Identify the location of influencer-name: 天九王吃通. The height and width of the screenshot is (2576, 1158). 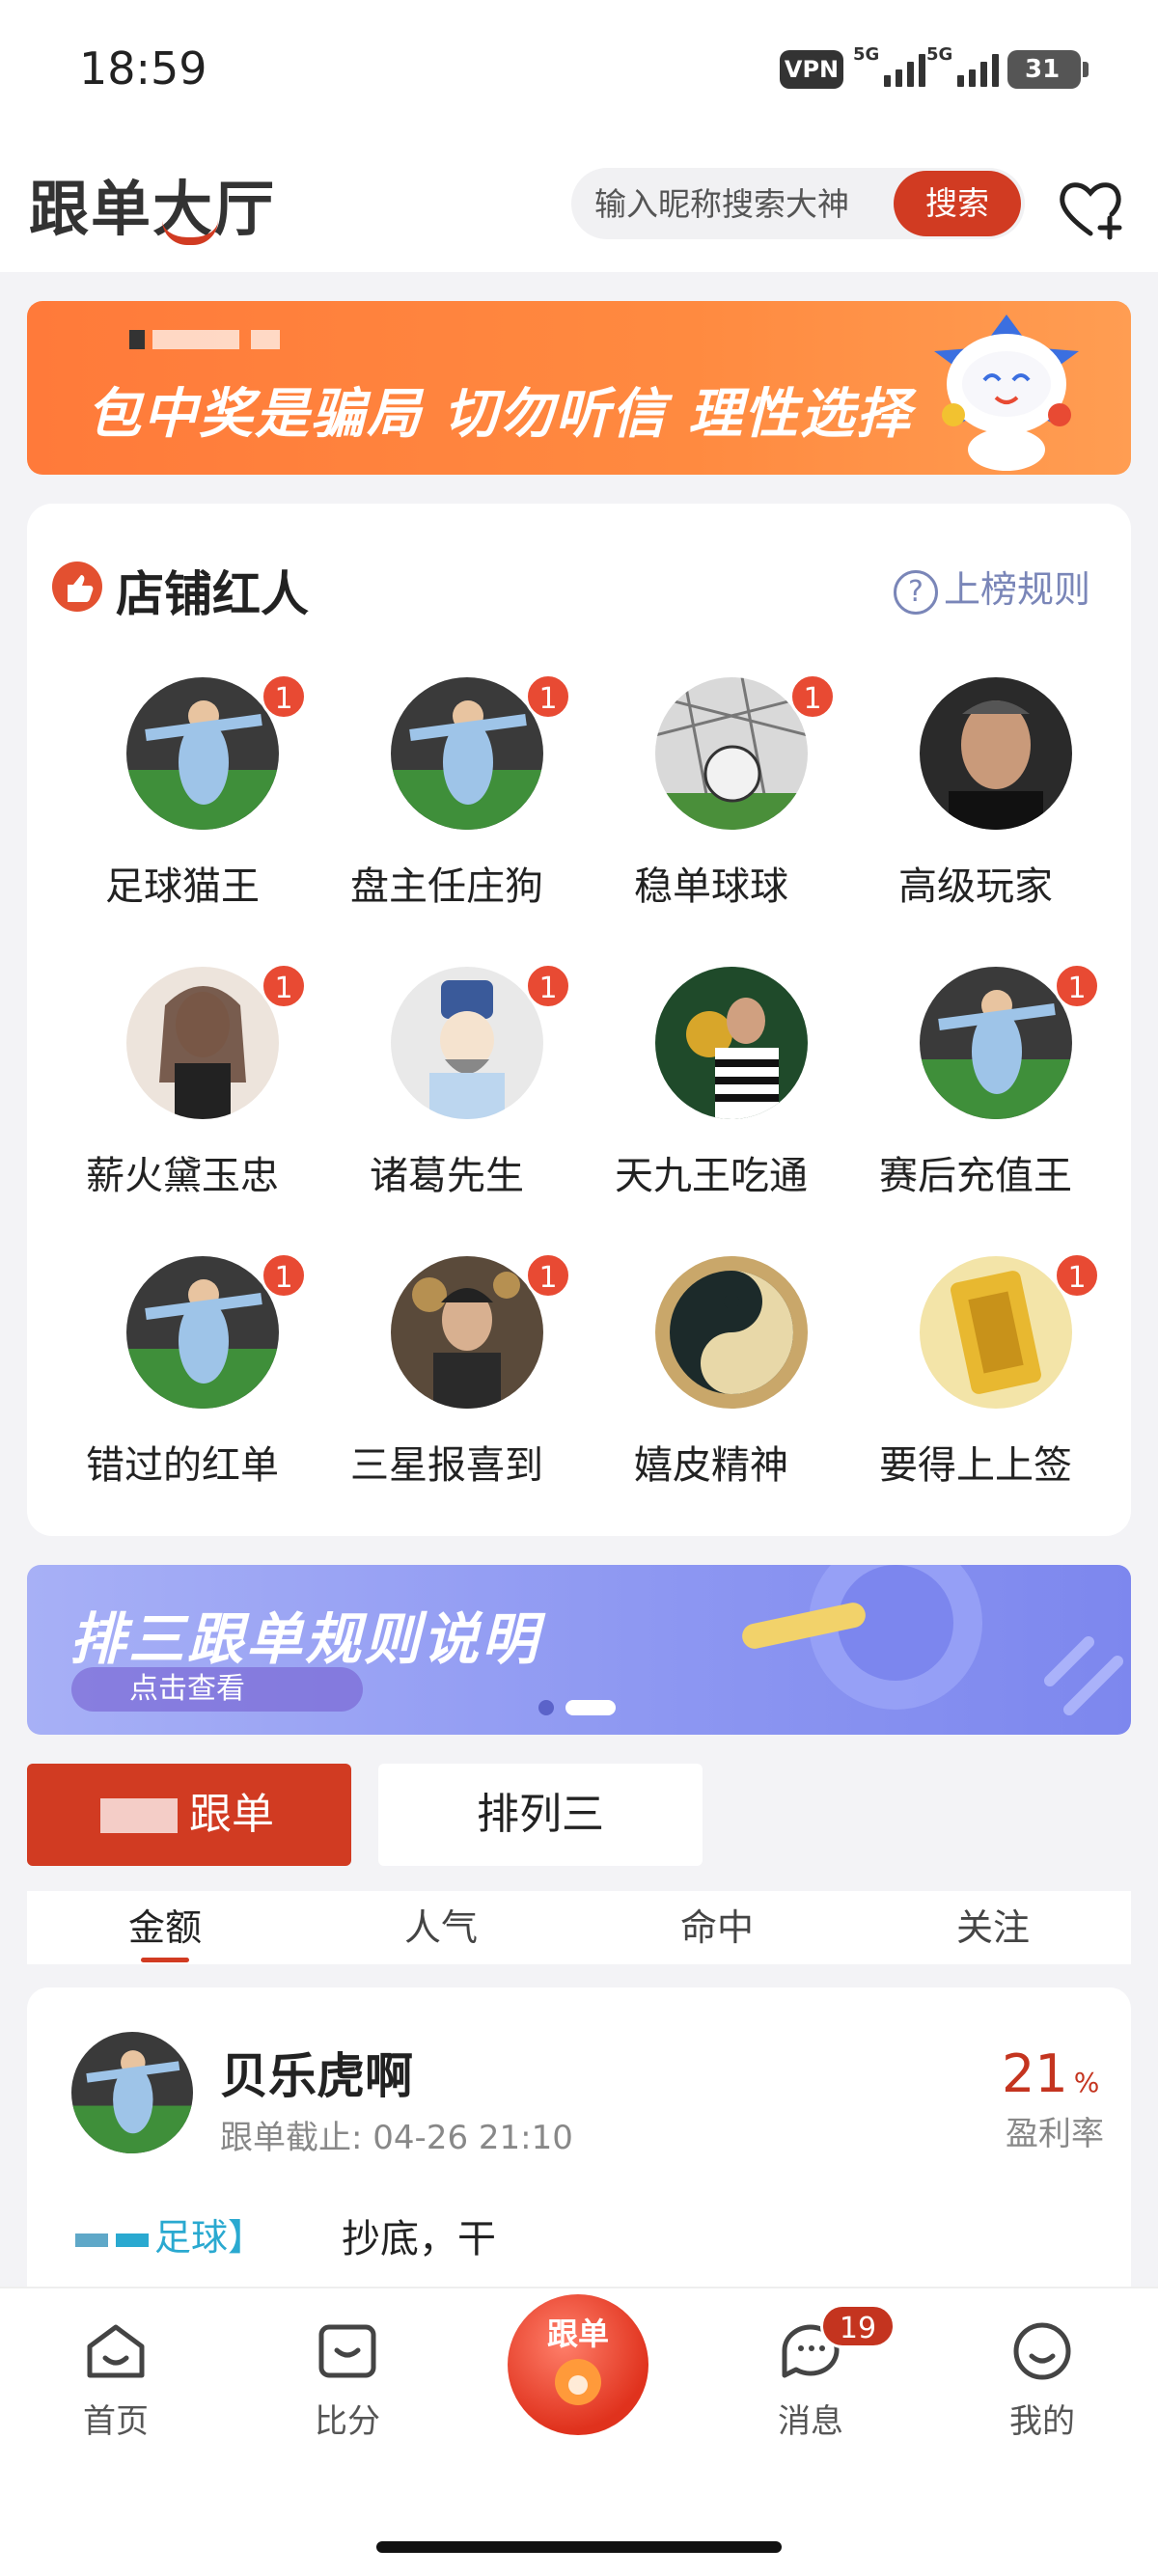
(711, 1176).